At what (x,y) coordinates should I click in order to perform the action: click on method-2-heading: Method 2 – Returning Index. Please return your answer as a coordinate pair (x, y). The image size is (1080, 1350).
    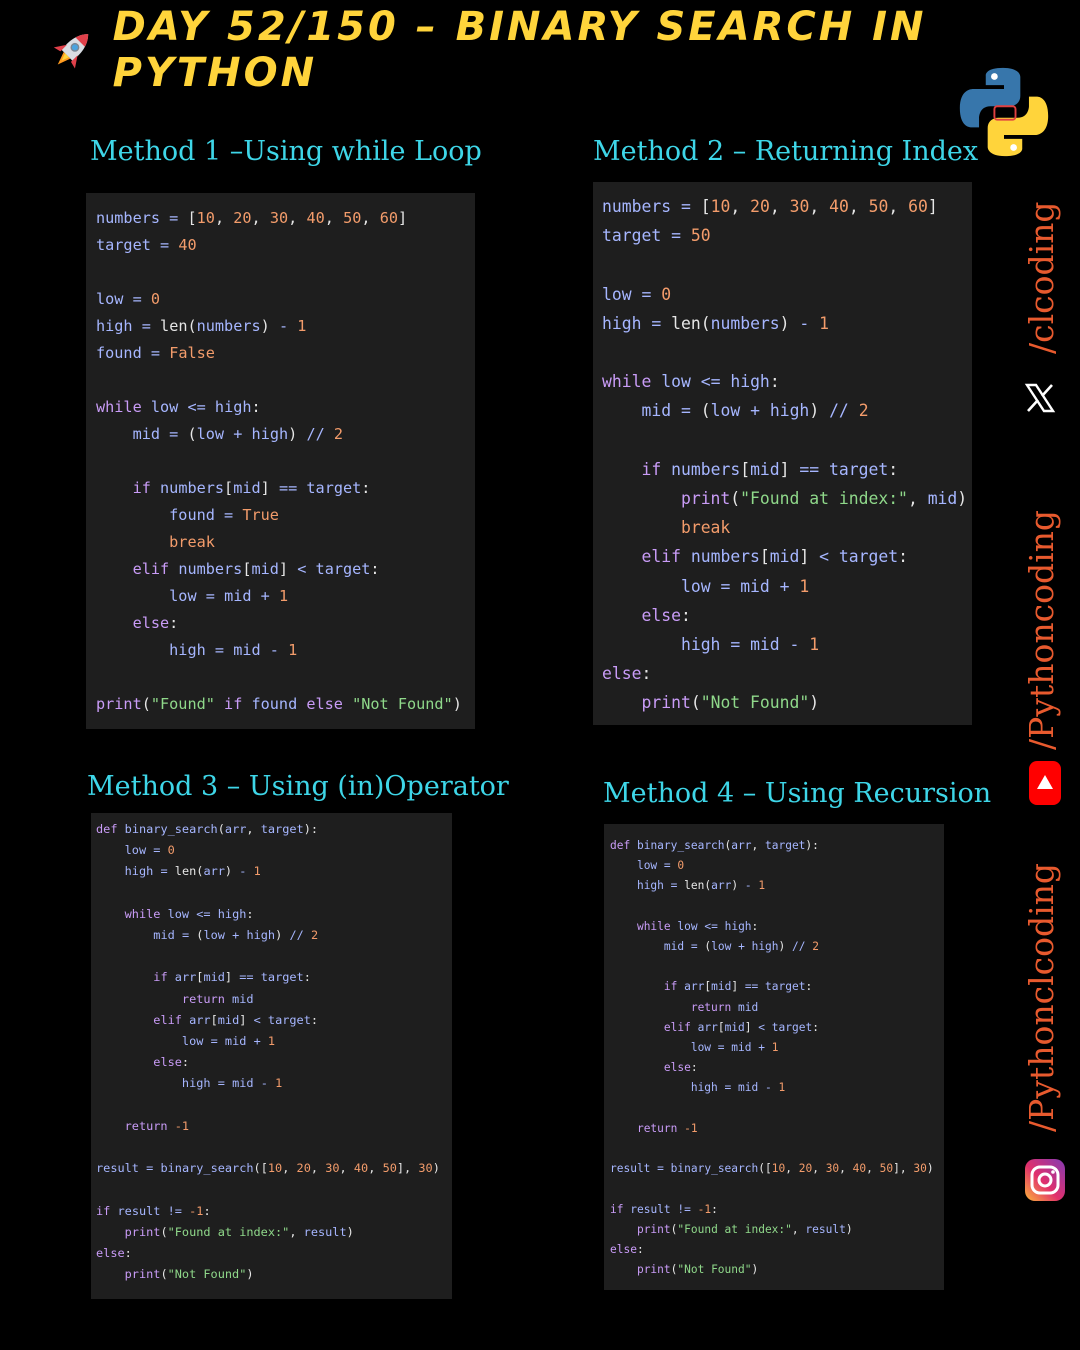
    Looking at the image, I should click on (786, 151).